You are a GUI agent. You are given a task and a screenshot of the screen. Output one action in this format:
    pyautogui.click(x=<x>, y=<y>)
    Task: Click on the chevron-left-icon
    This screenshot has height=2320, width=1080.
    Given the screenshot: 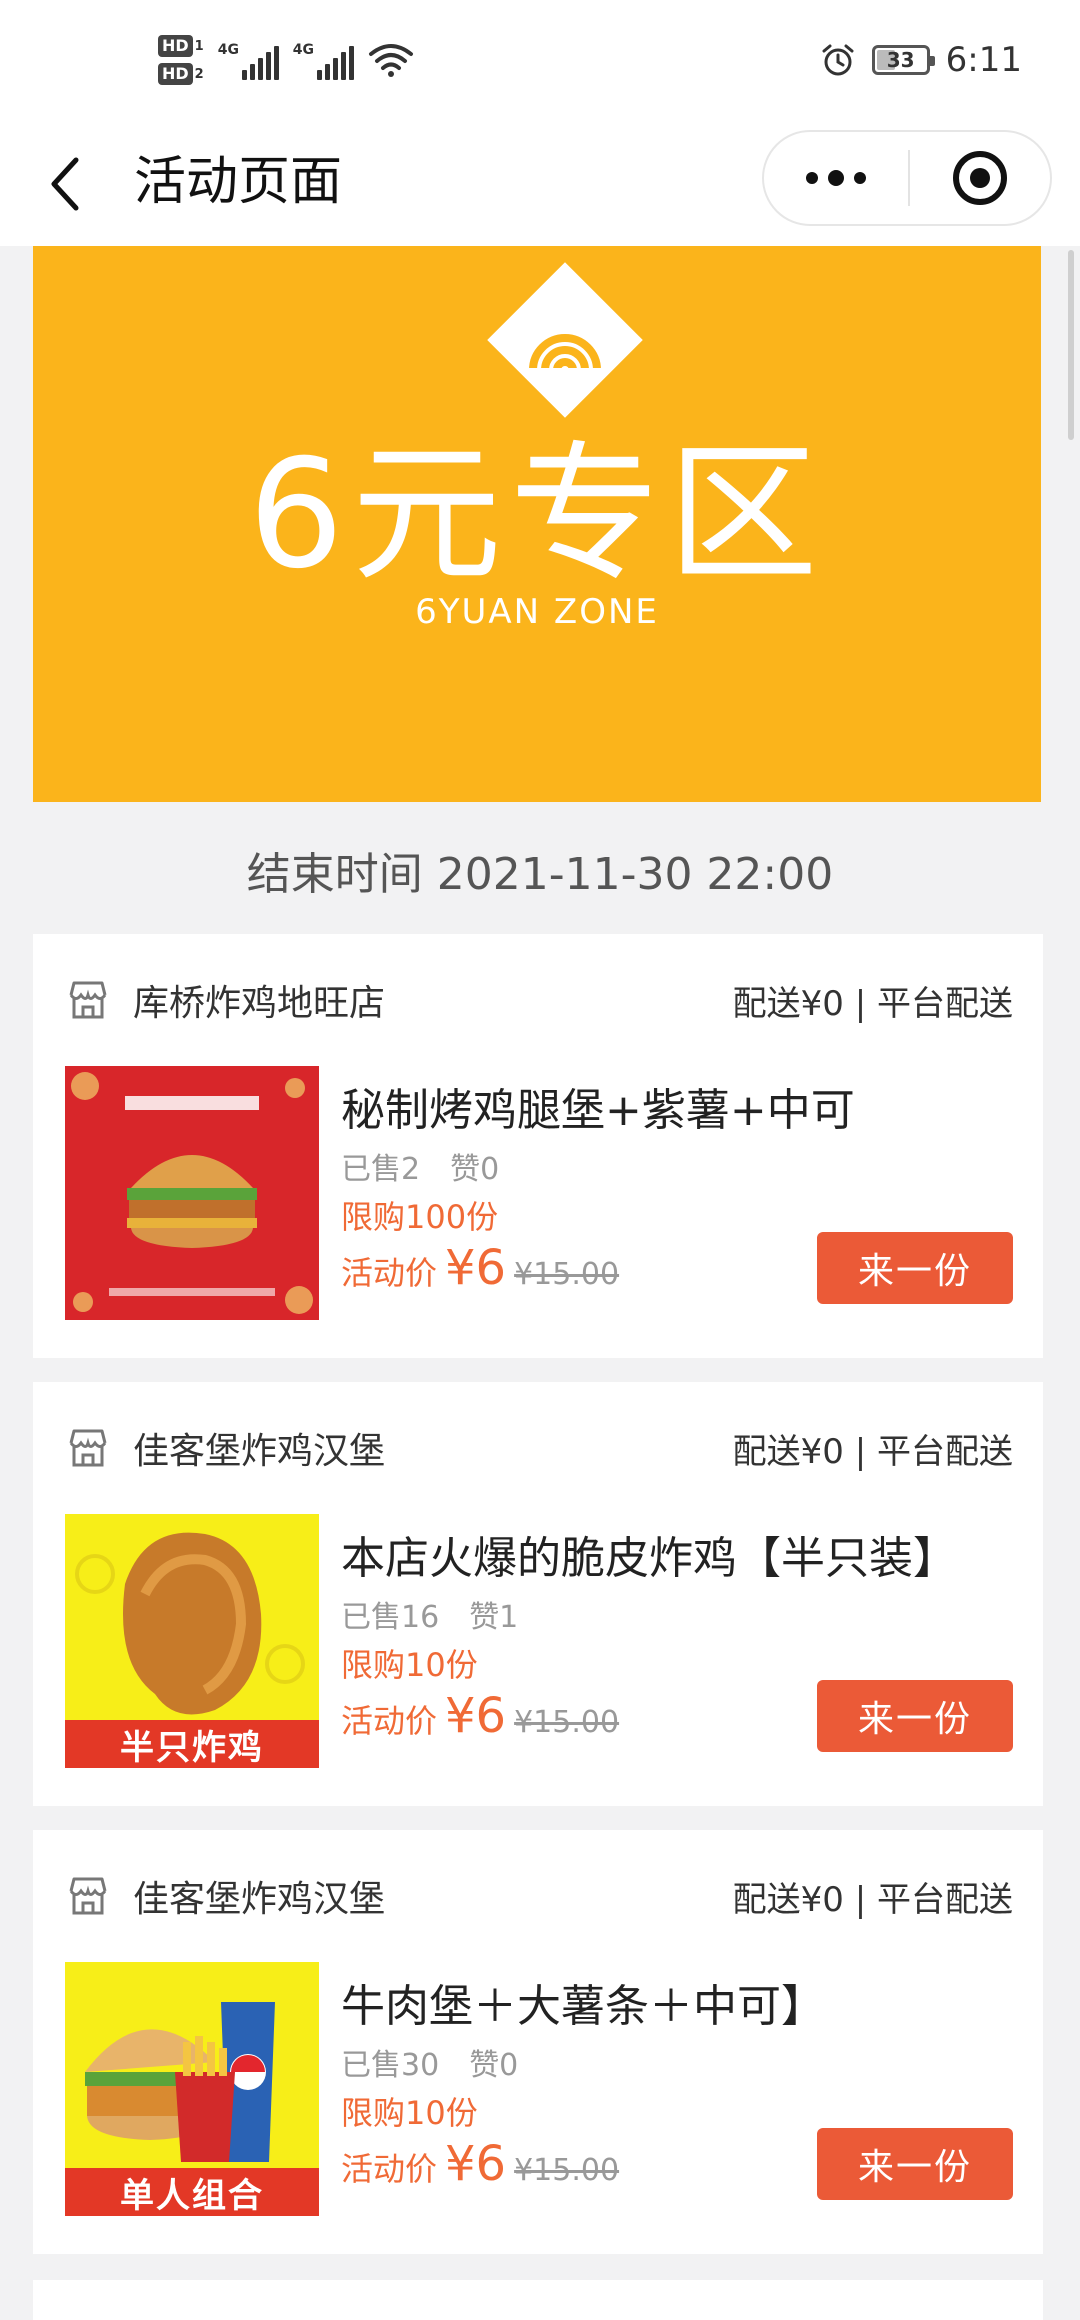 What is the action you would take?
    pyautogui.click(x=65, y=184)
    